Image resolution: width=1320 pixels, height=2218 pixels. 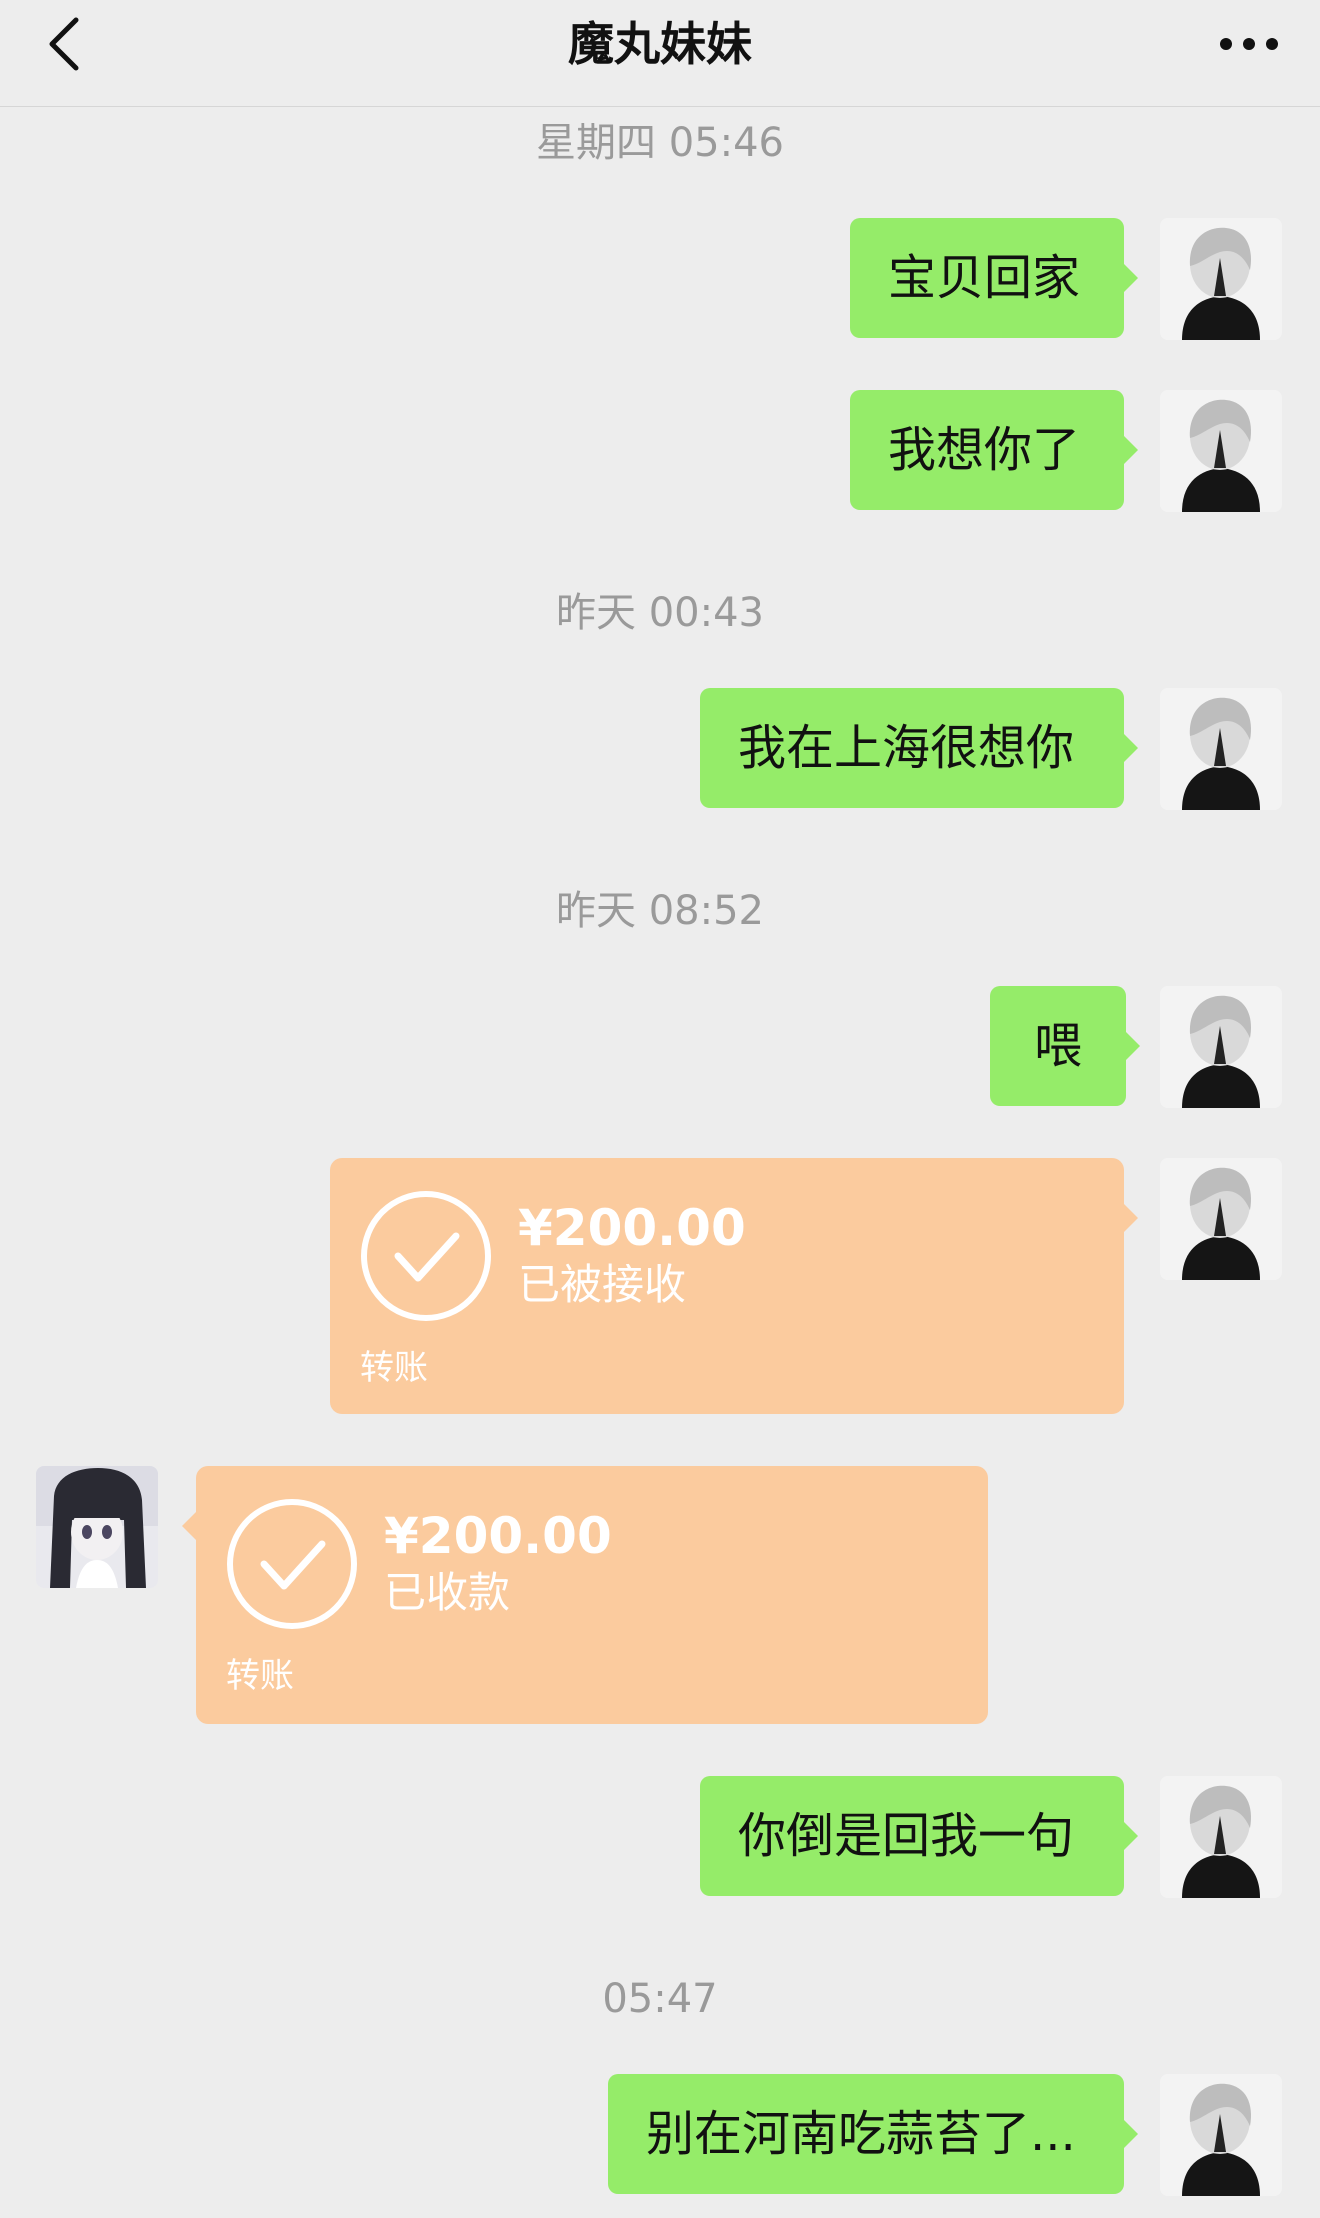 What do you see at coordinates (660, 911) in the screenshot?
I see `timestamp: 昨天 08:52` at bounding box center [660, 911].